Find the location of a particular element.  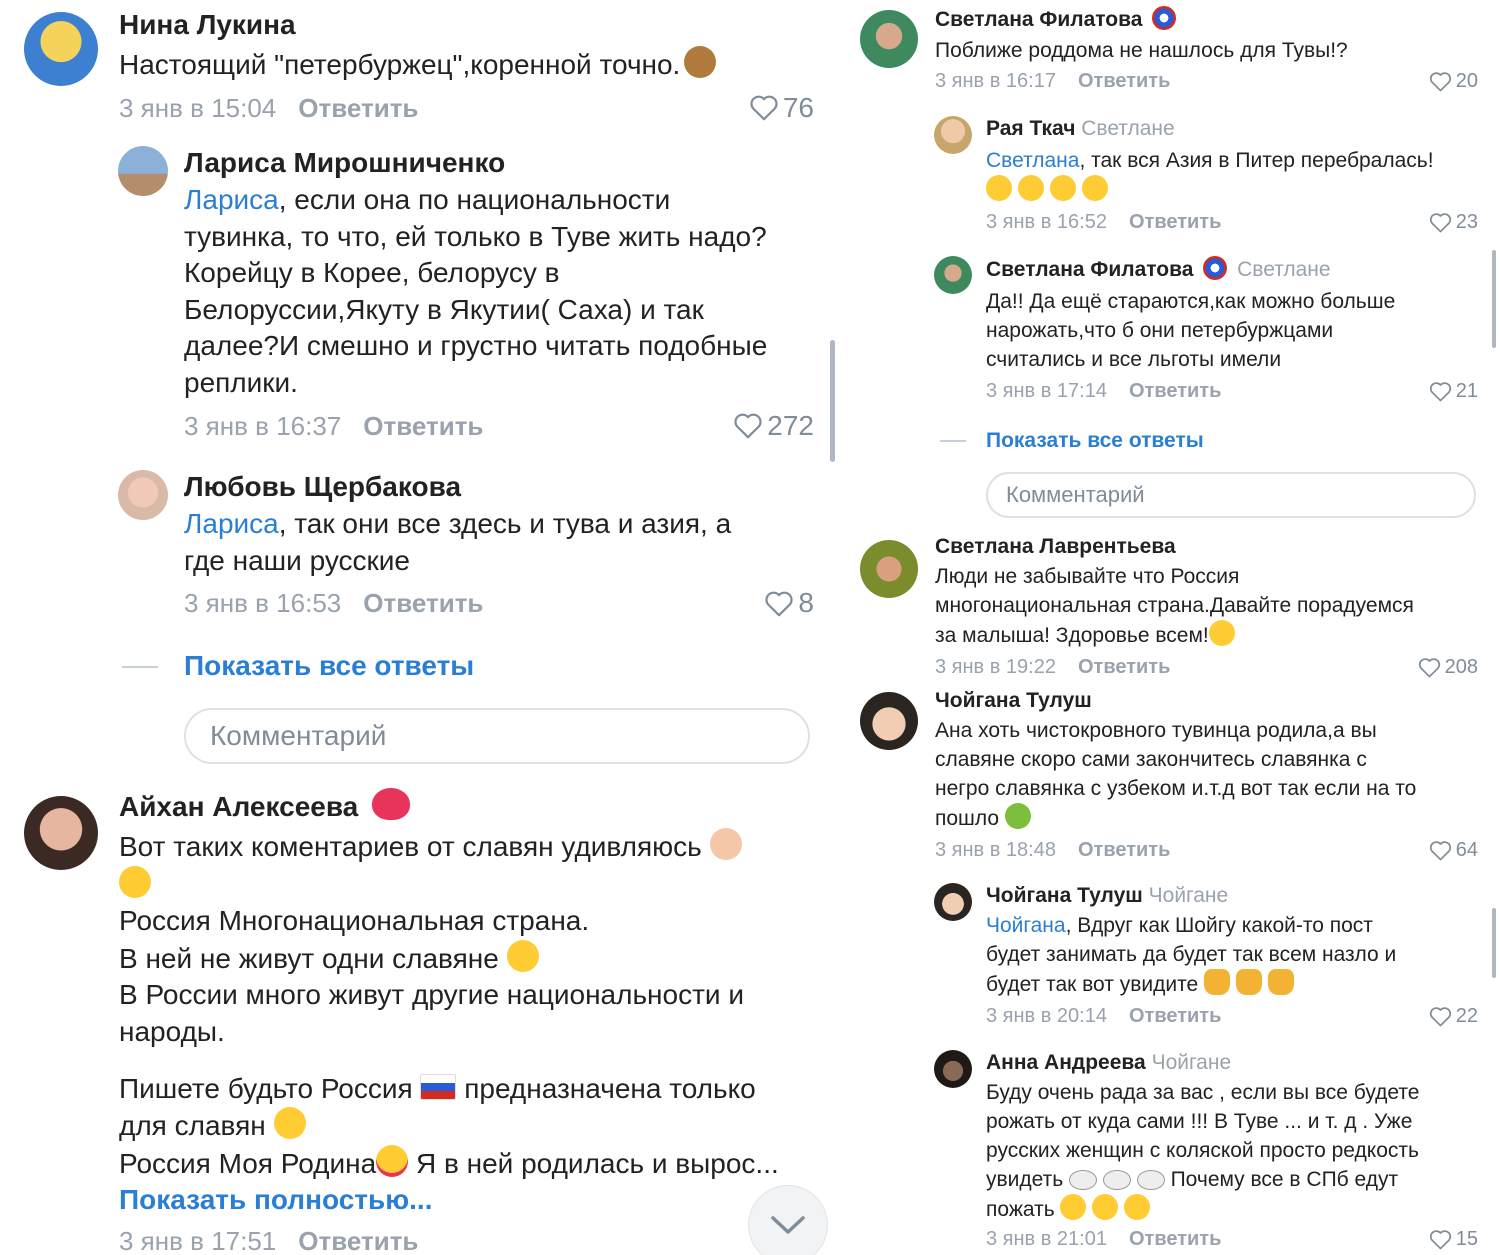

nauseated-emoji-icon is located at coordinates (1017, 816).